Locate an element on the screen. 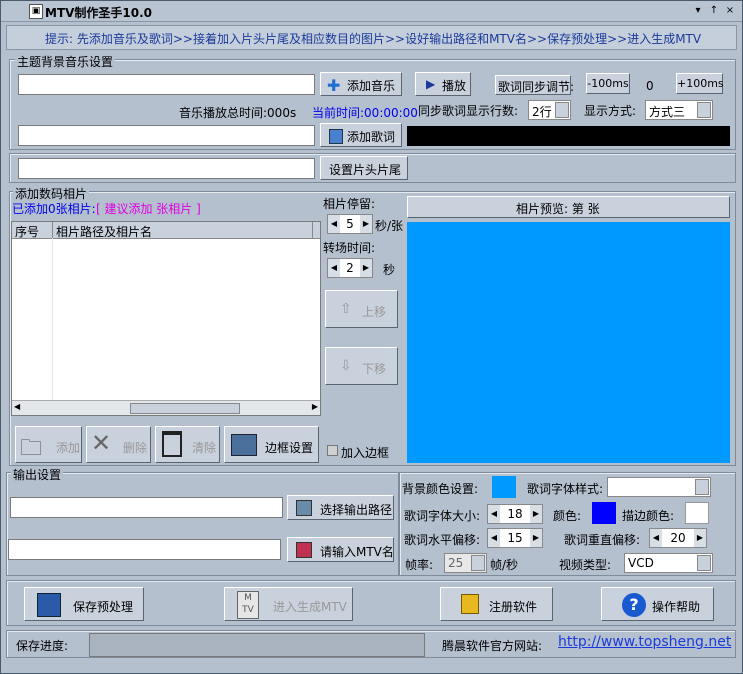 This screenshot has height=674, width=743. h-offset-spinner: ◀ 15 ▶ is located at coordinates (515, 538).